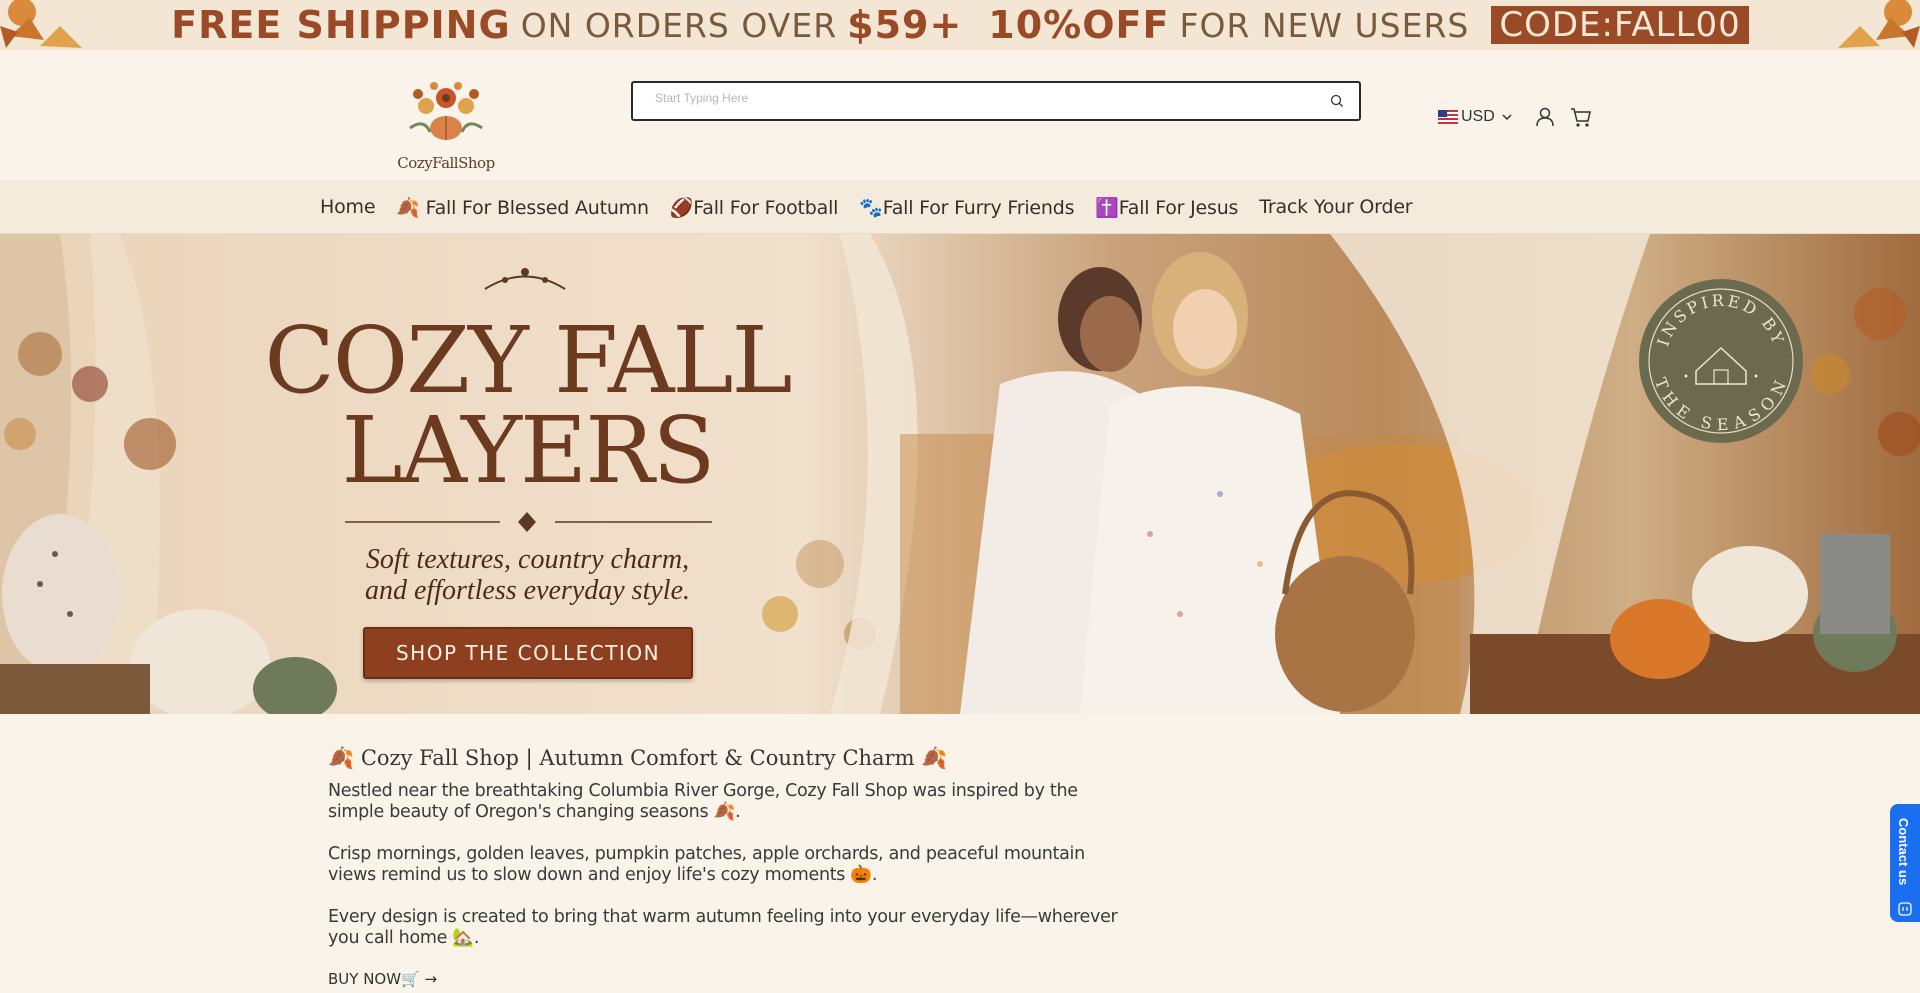 The width and height of the screenshot is (1920, 993). What do you see at coordinates (341, 25) in the screenshot?
I see `free-shipping-text: FREE SHIPPING` at bounding box center [341, 25].